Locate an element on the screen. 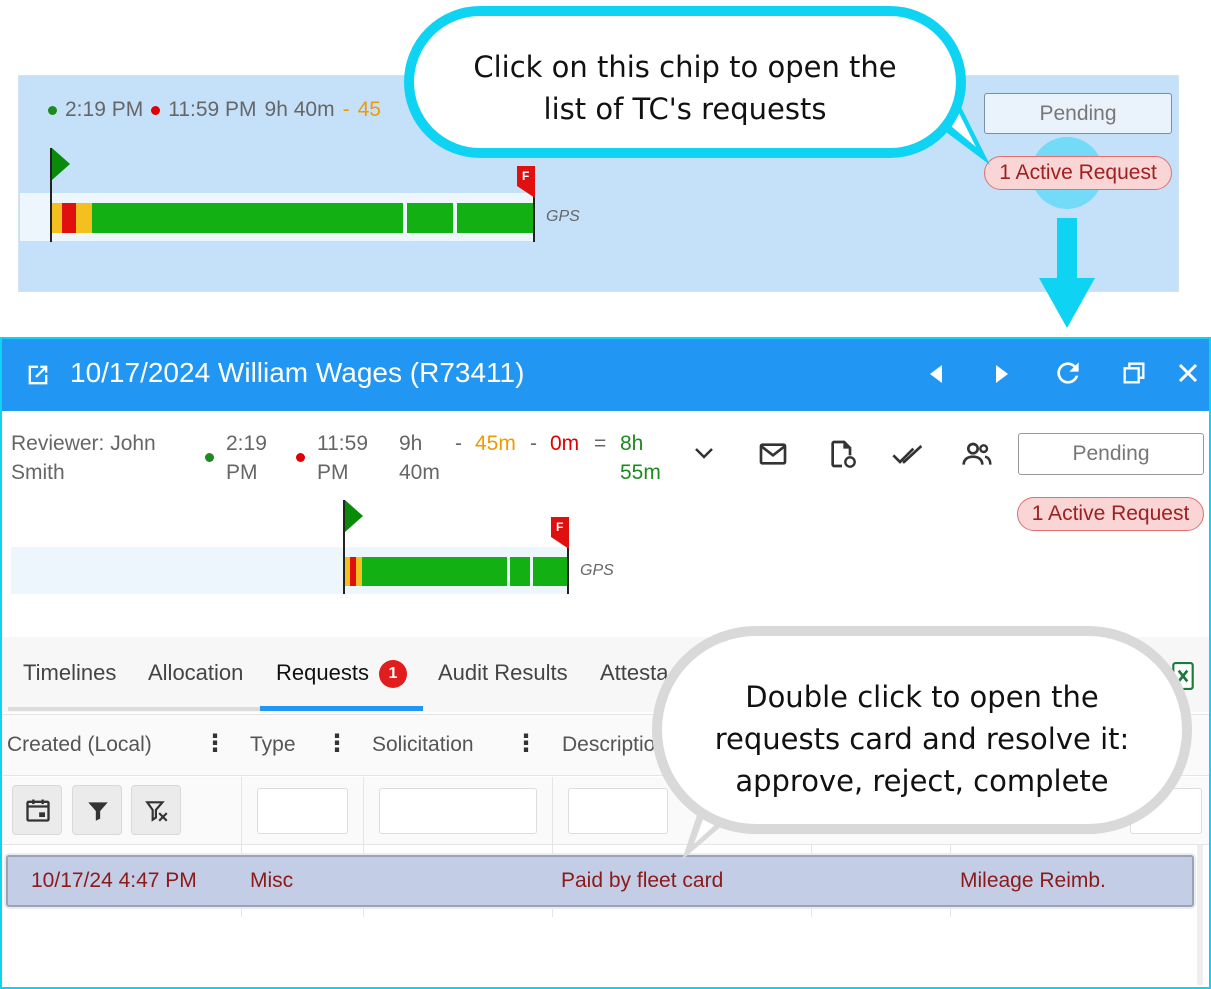 The width and height of the screenshot is (1211, 989). mail-icon is located at coordinates (773, 454).